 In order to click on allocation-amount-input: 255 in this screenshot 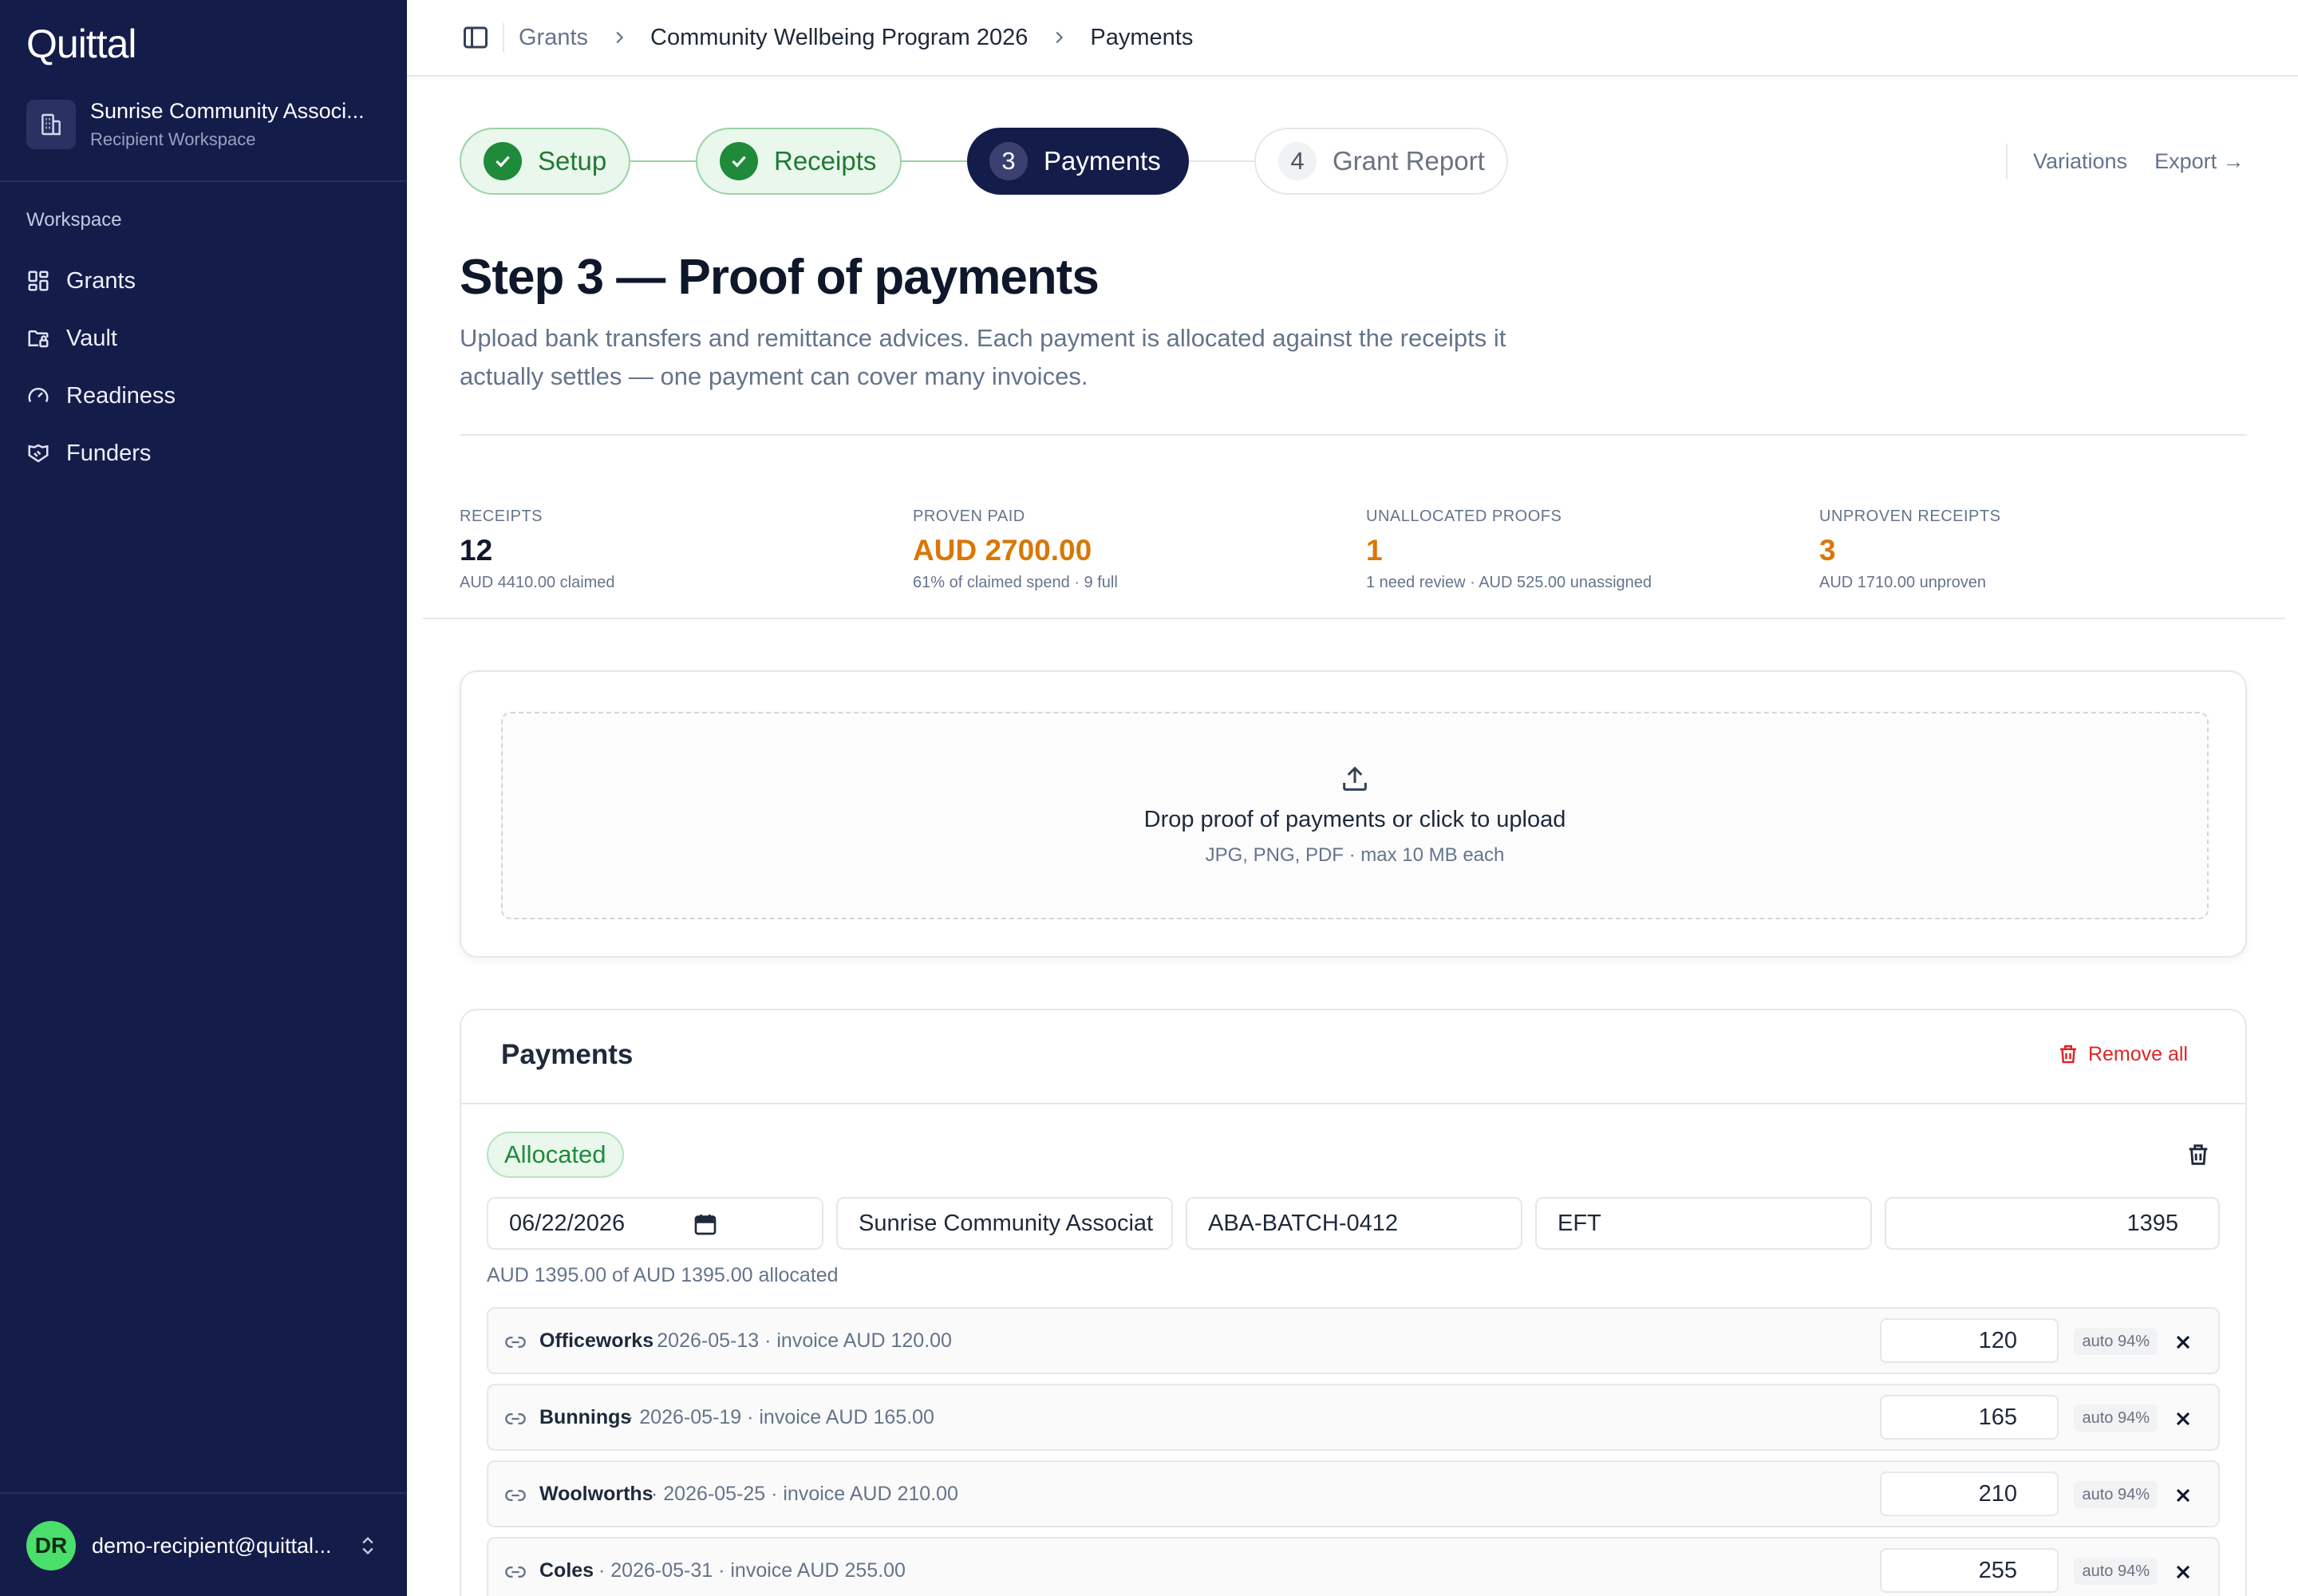, I will do `click(1970, 1570)`.